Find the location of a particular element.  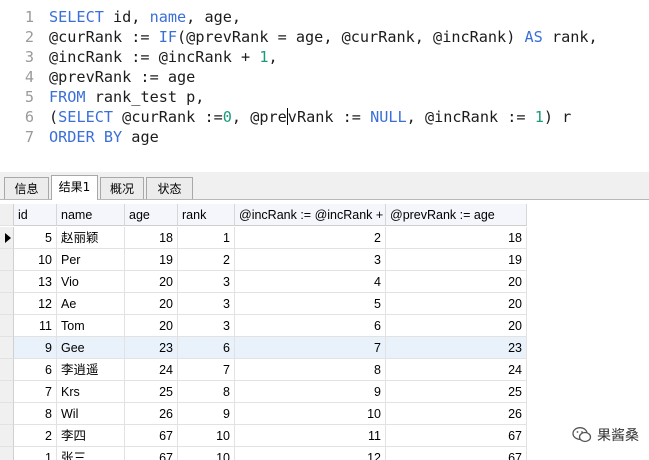

column-header: name is located at coordinates (91, 215).